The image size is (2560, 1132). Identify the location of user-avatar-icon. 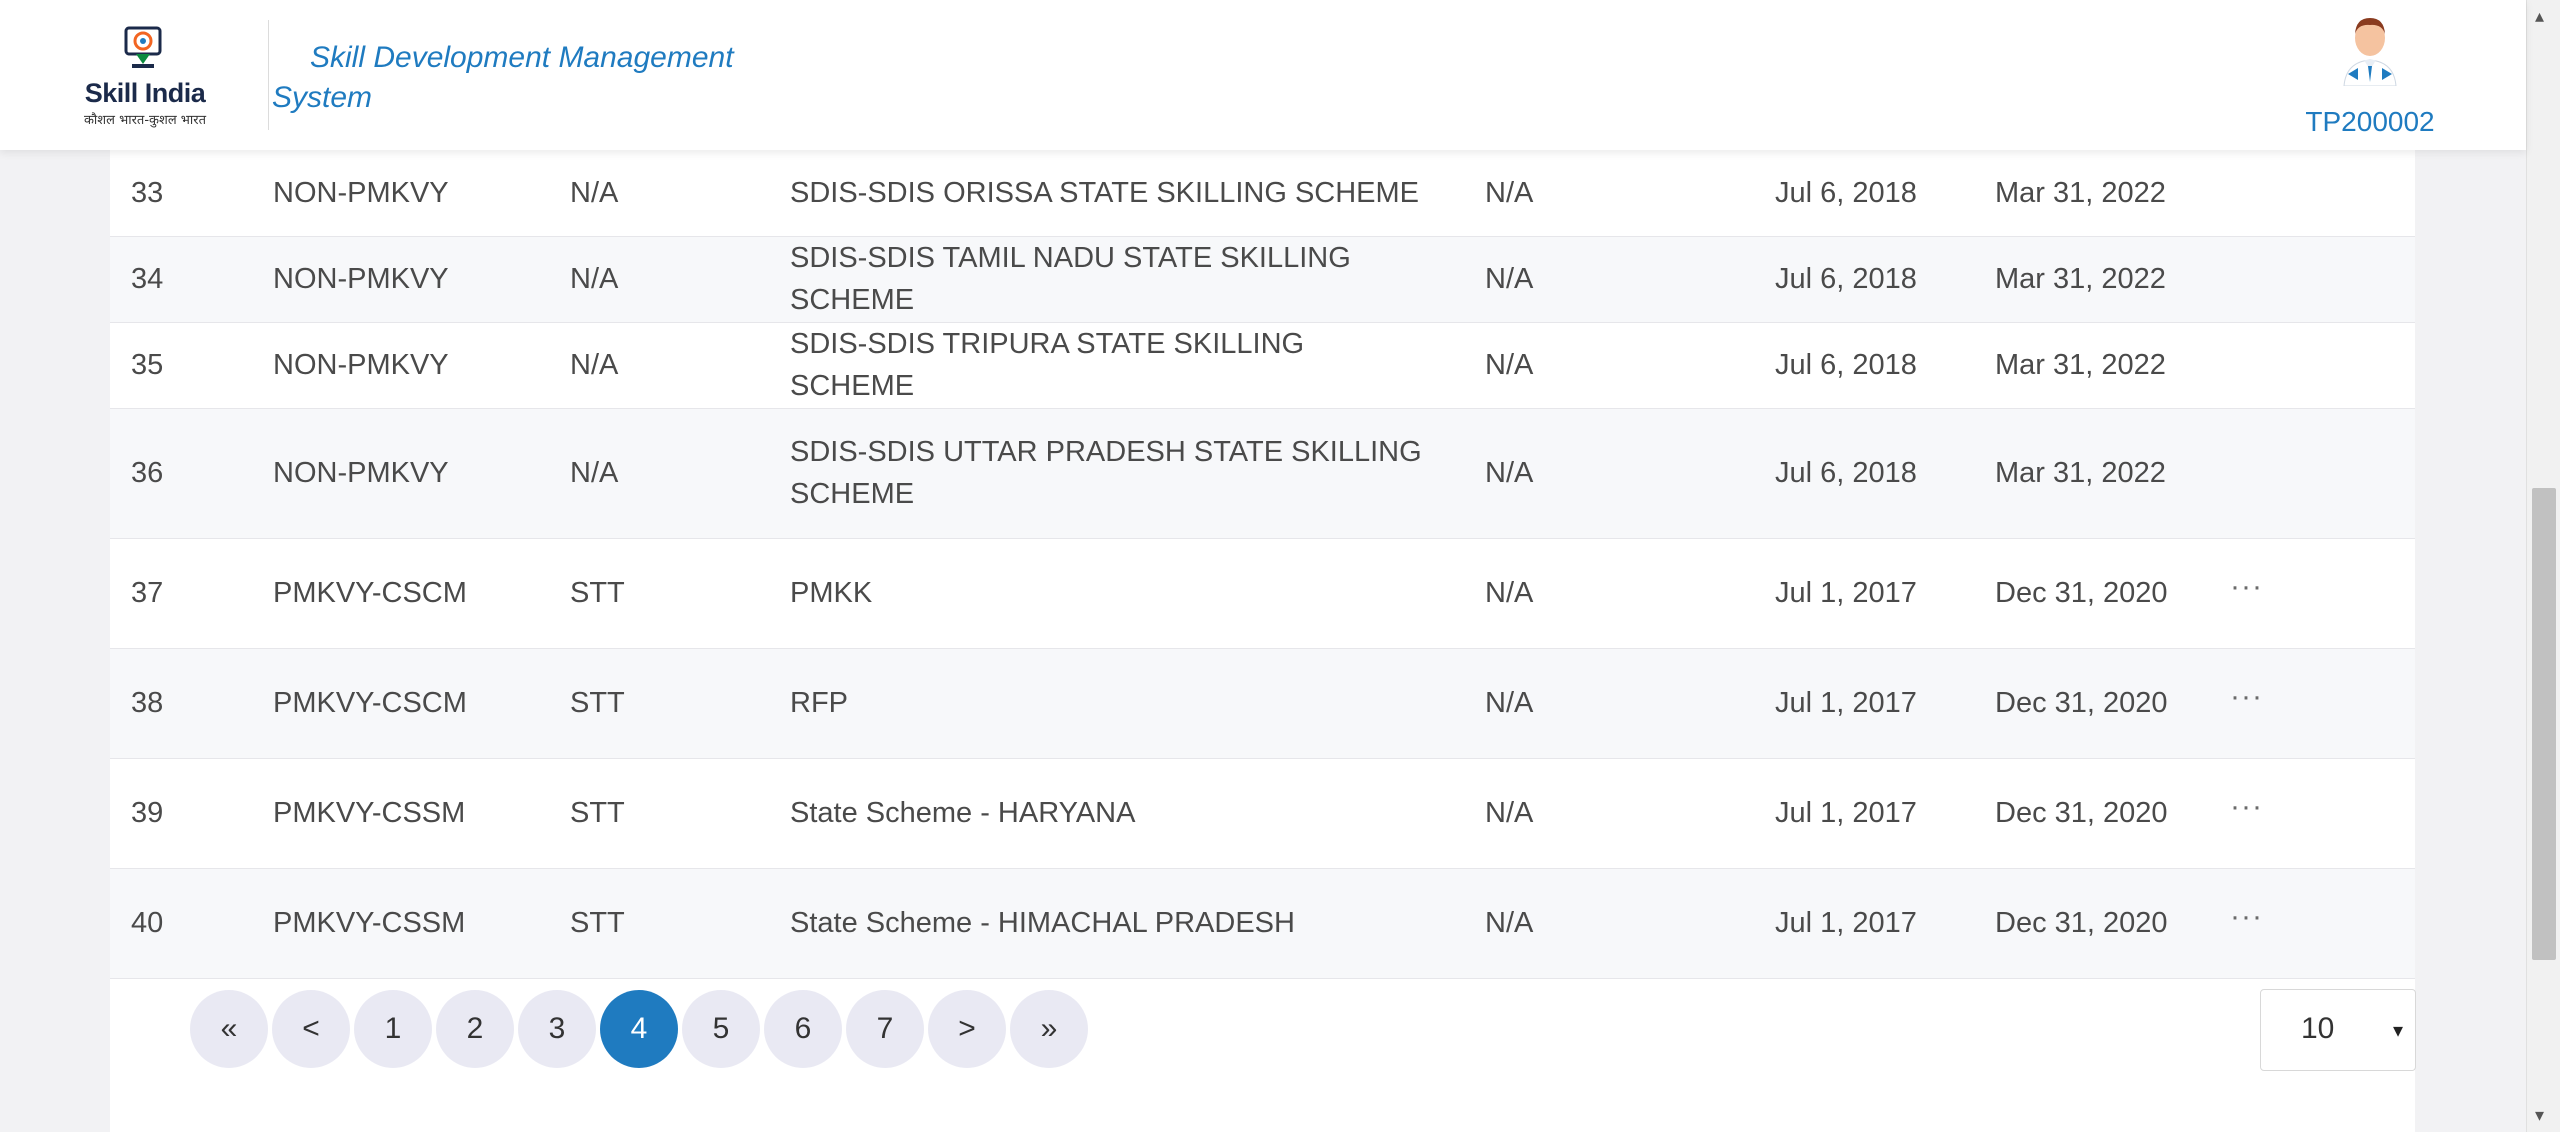
(2370, 50).